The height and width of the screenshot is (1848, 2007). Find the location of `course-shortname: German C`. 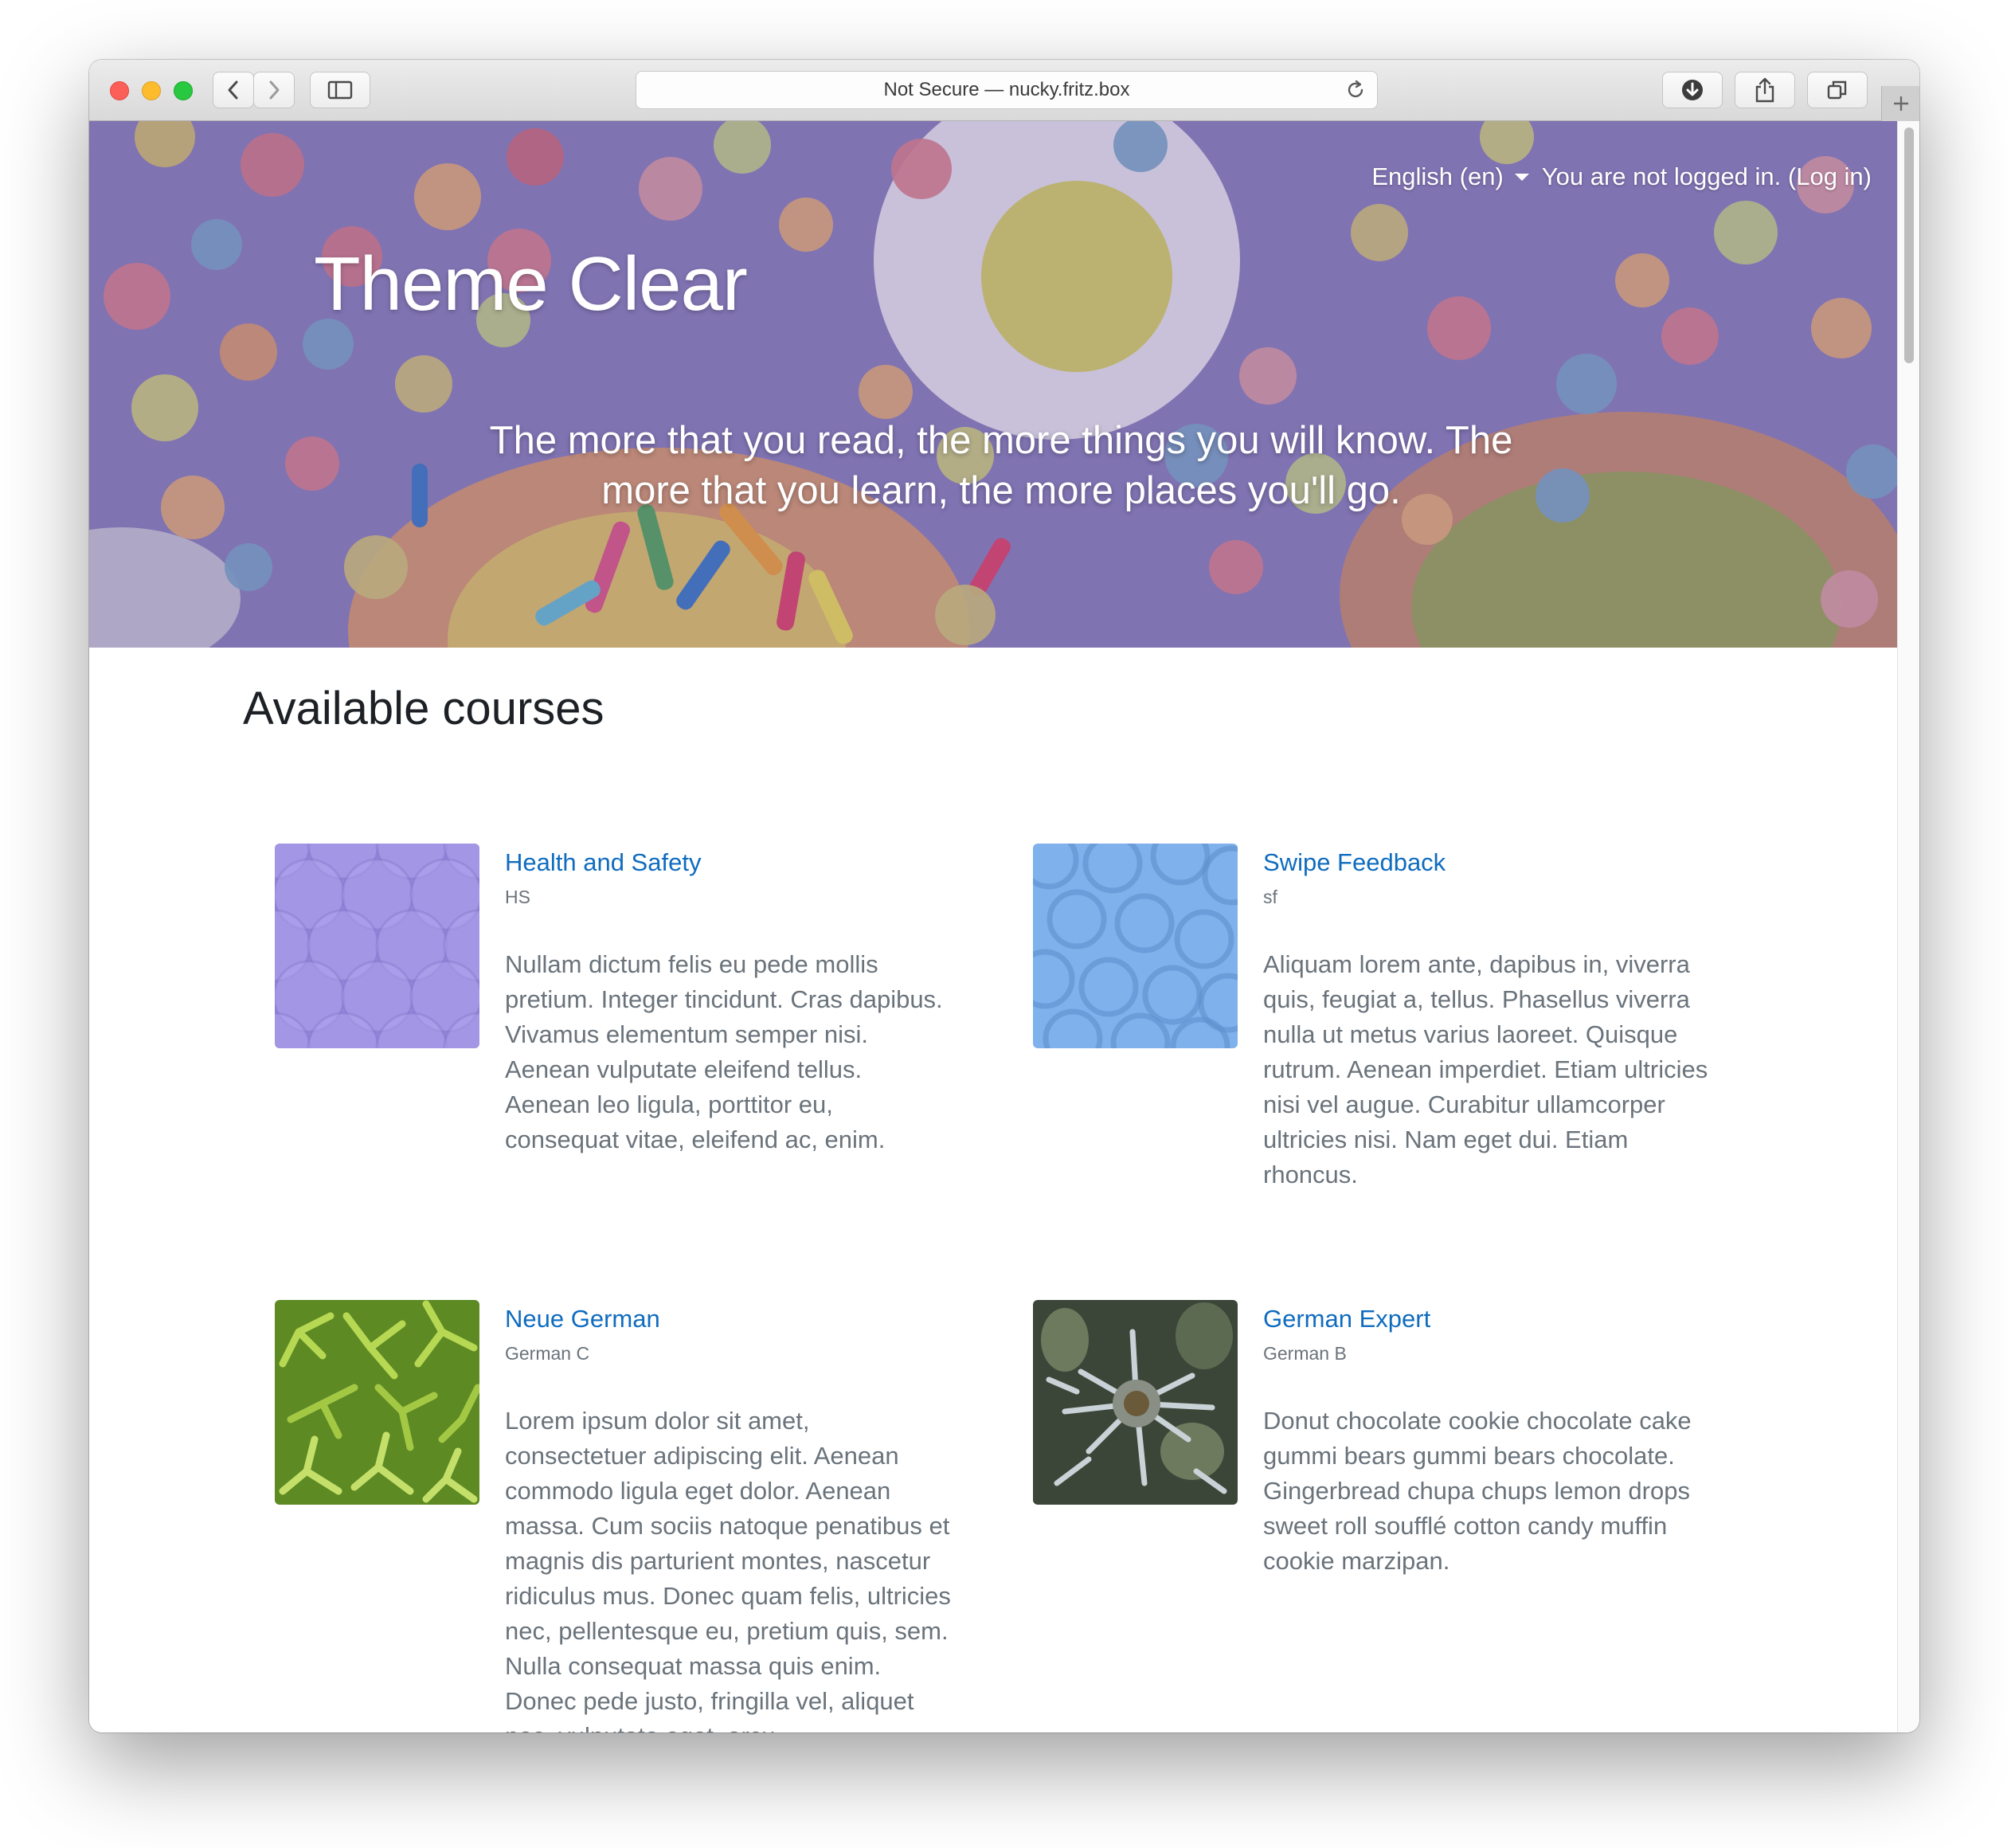

course-shortname: German C is located at coordinates (547, 1353).